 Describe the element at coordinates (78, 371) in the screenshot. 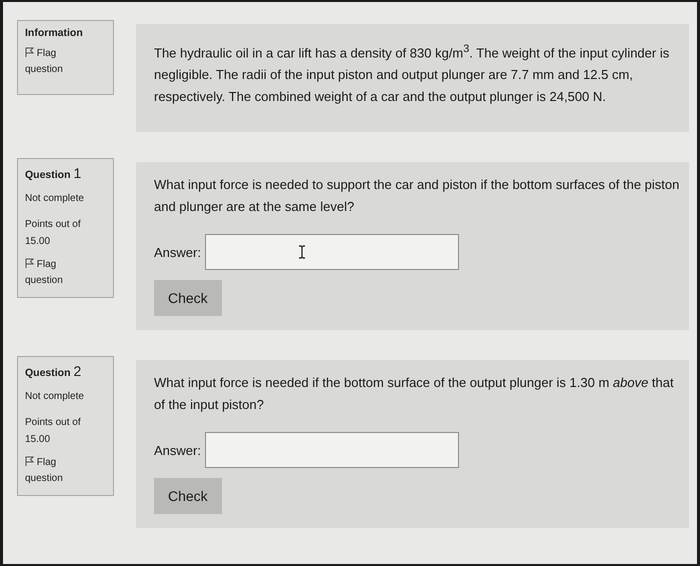

I see `question-number: 2` at that location.